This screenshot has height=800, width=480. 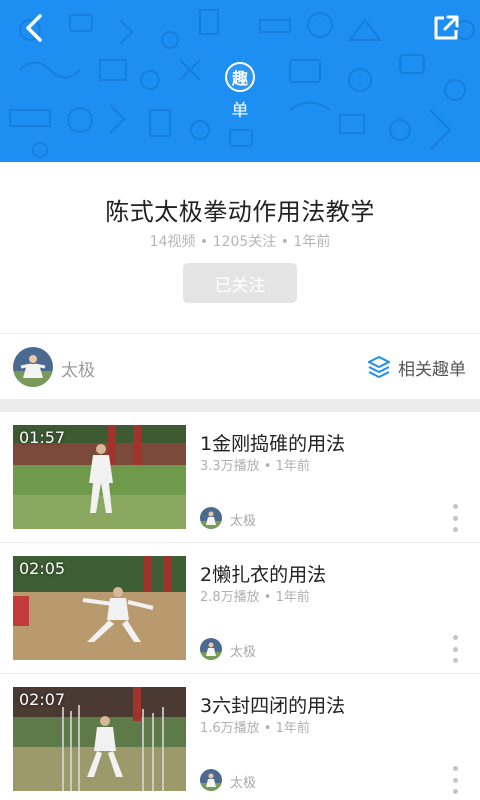 I want to click on video-title: 3六封四闭的用法, so click(x=272, y=704).